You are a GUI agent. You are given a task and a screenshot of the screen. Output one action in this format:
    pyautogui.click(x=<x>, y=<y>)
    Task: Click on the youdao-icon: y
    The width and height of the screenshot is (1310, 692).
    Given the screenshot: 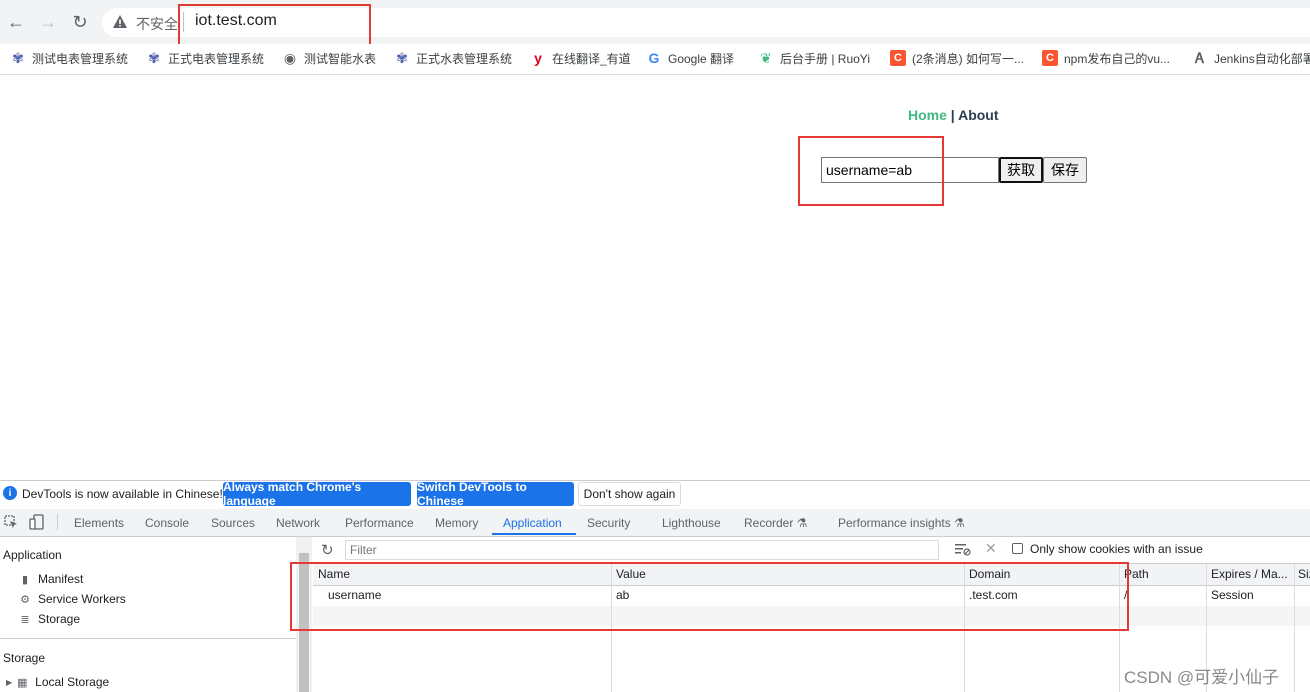 What is the action you would take?
    pyautogui.click(x=538, y=58)
    